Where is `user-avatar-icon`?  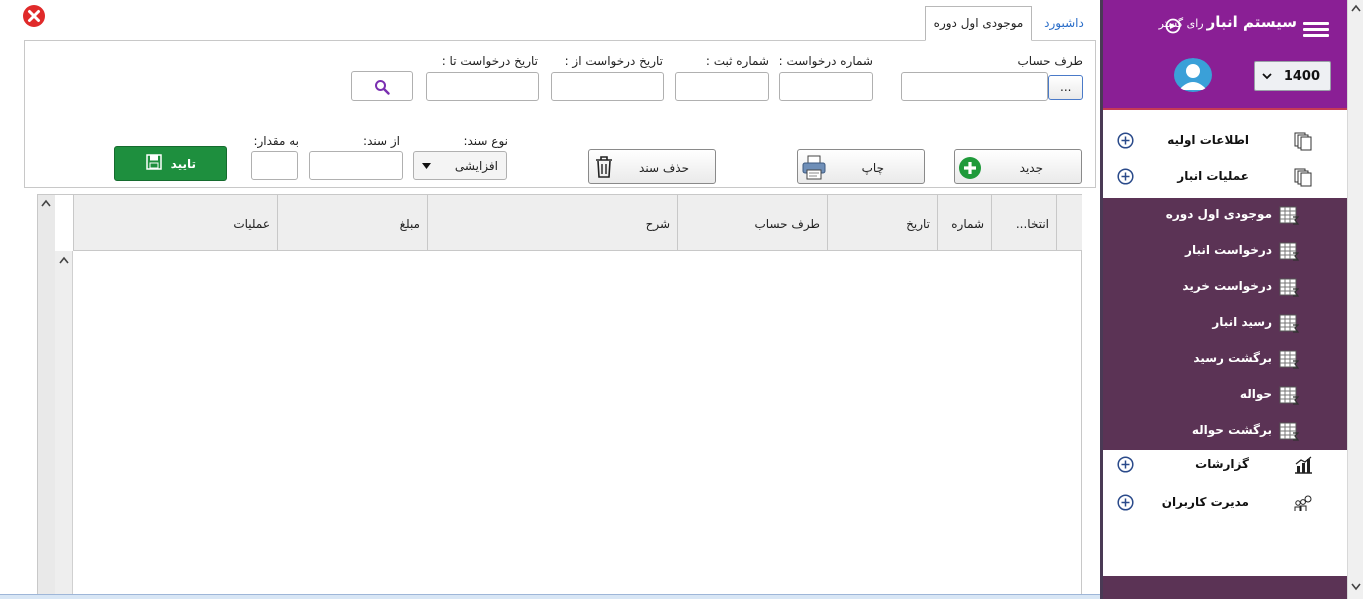 user-avatar-icon is located at coordinates (1193, 75).